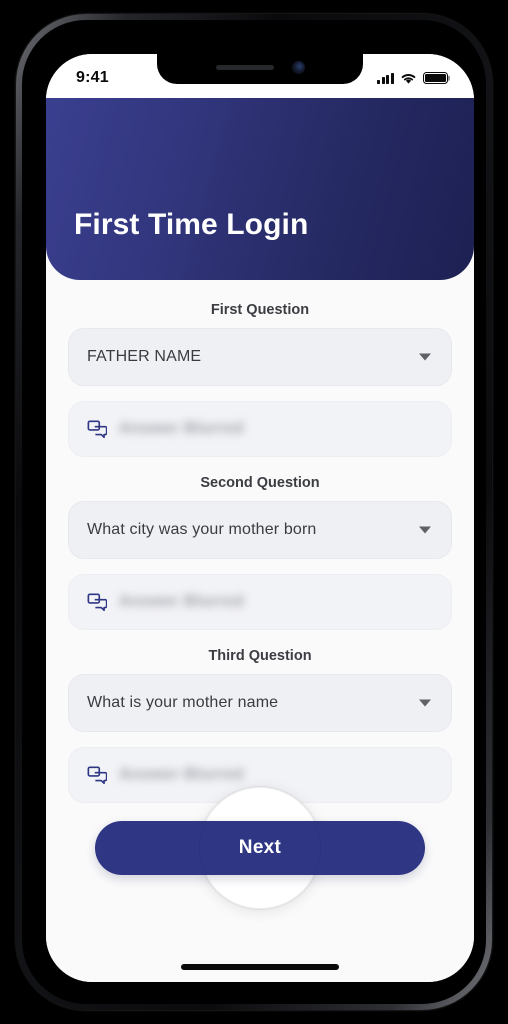  What do you see at coordinates (181, 774) in the screenshot?
I see `answer-value-3: Answer Blurred` at bounding box center [181, 774].